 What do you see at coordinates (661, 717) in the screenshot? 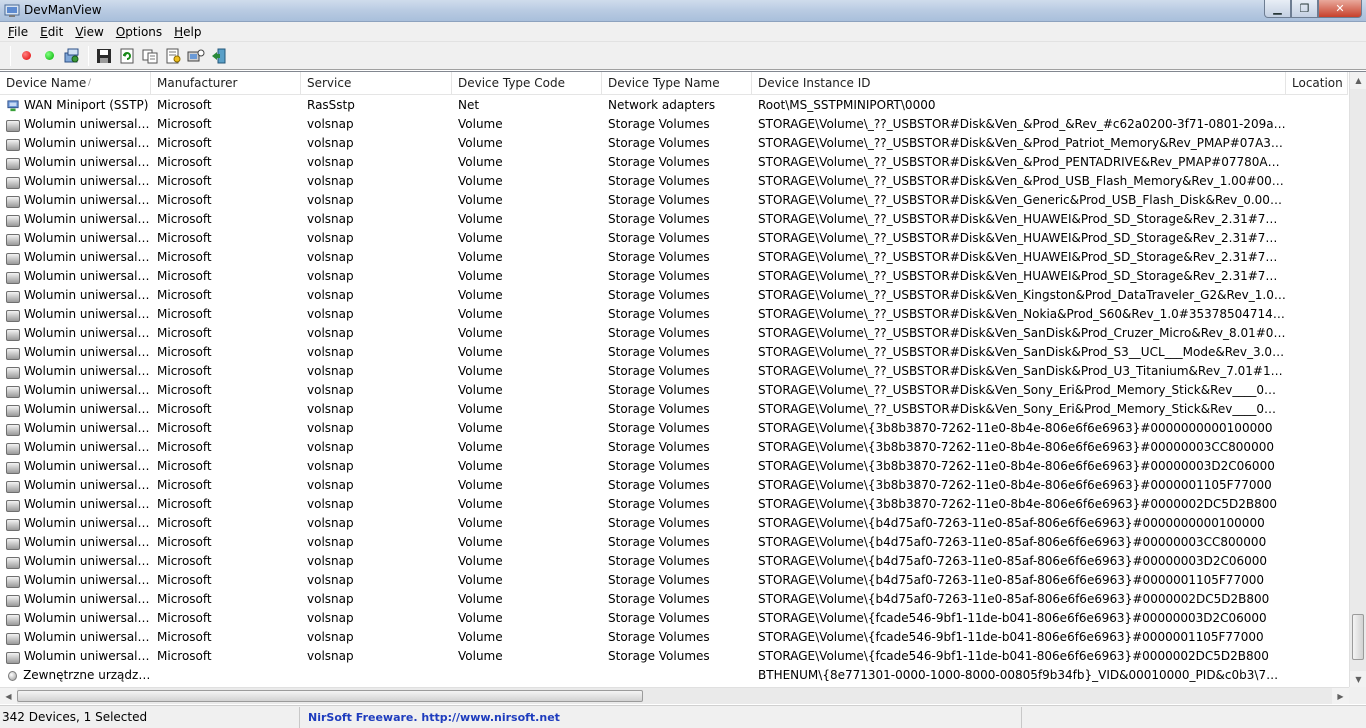
I see `nirsoft-link: NirSoft Freeware. http://www.nirsoft.net` at bounding box center [661, 717].